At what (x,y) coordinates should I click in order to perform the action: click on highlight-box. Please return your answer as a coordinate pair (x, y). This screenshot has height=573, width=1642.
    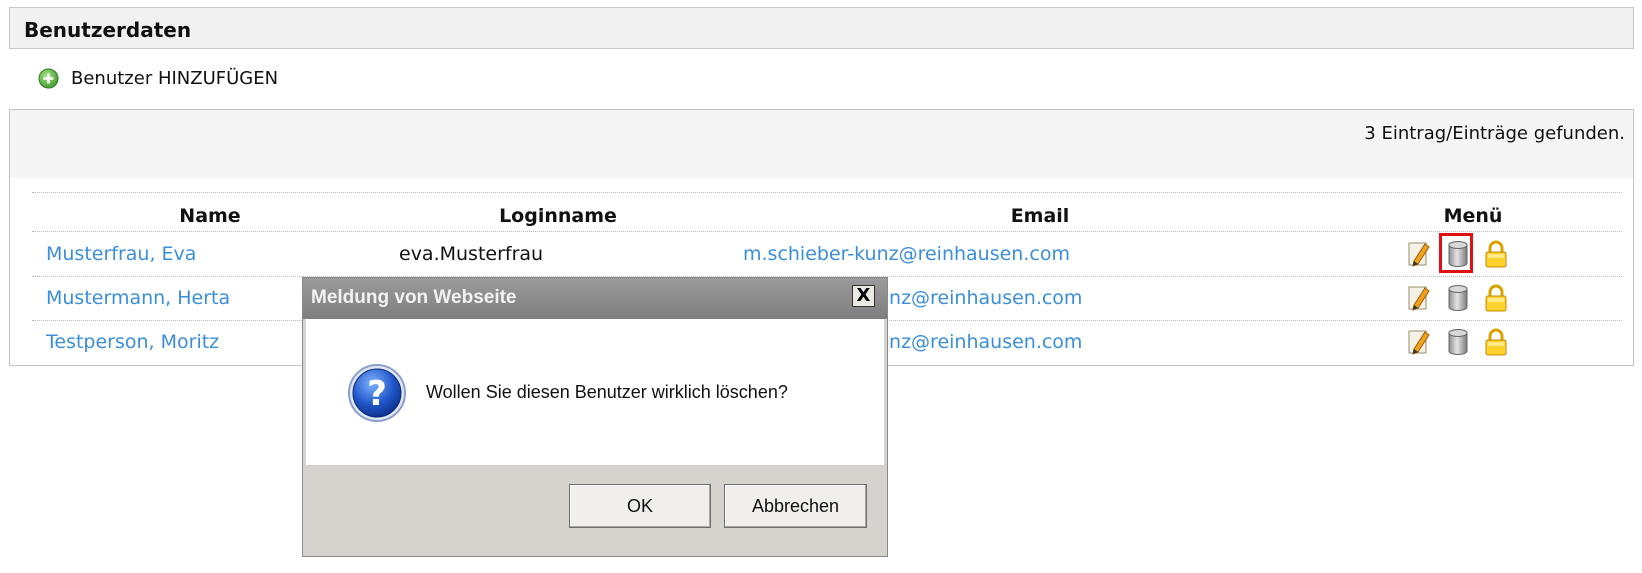
    Looking at the image, I should click on (1456, 253).